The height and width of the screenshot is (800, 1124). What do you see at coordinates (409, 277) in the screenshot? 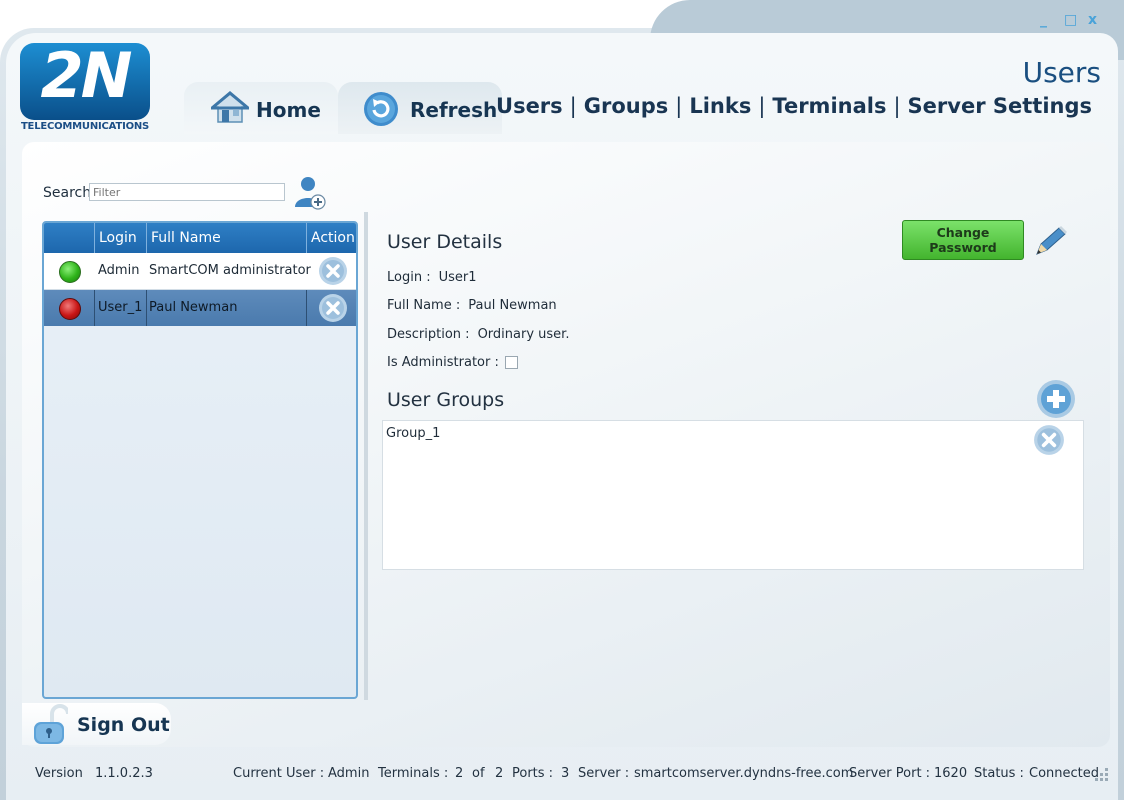
I see `login-label: Login :` at bounding box center [409, 277].